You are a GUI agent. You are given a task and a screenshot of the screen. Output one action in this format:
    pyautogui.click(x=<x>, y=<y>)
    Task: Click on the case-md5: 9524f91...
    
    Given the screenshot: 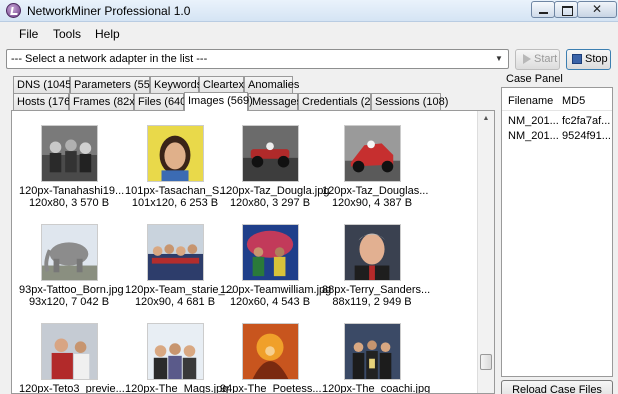 What is the action you would take?
    pyautogui.click(x=586, y=136)
    